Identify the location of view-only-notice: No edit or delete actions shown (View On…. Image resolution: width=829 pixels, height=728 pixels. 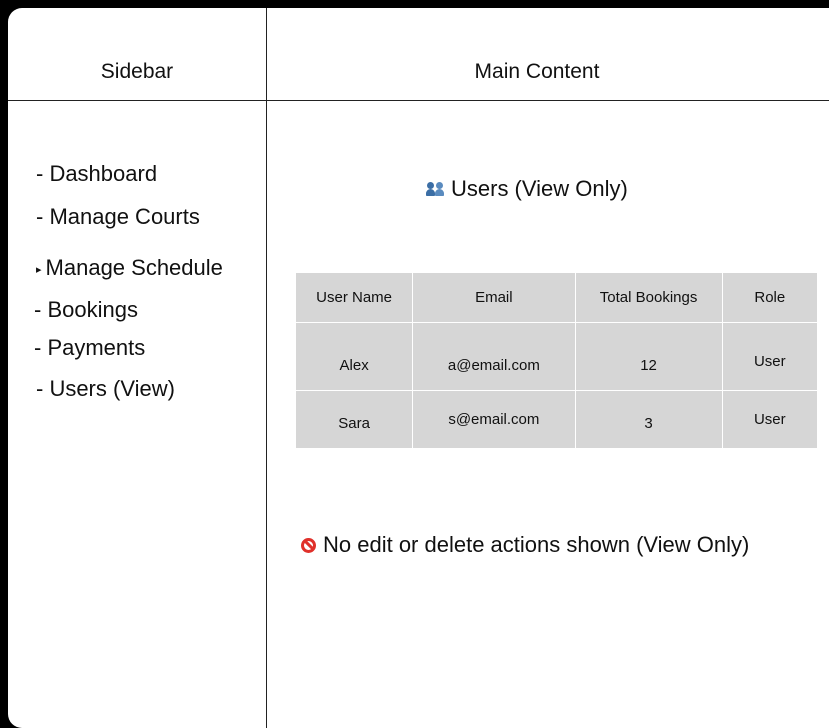
(525, 545).